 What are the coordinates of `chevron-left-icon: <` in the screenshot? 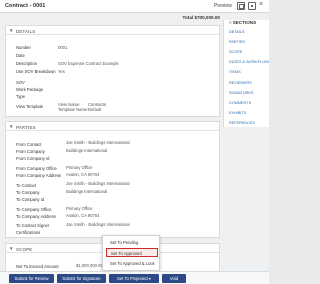 It's located at (230, 22).